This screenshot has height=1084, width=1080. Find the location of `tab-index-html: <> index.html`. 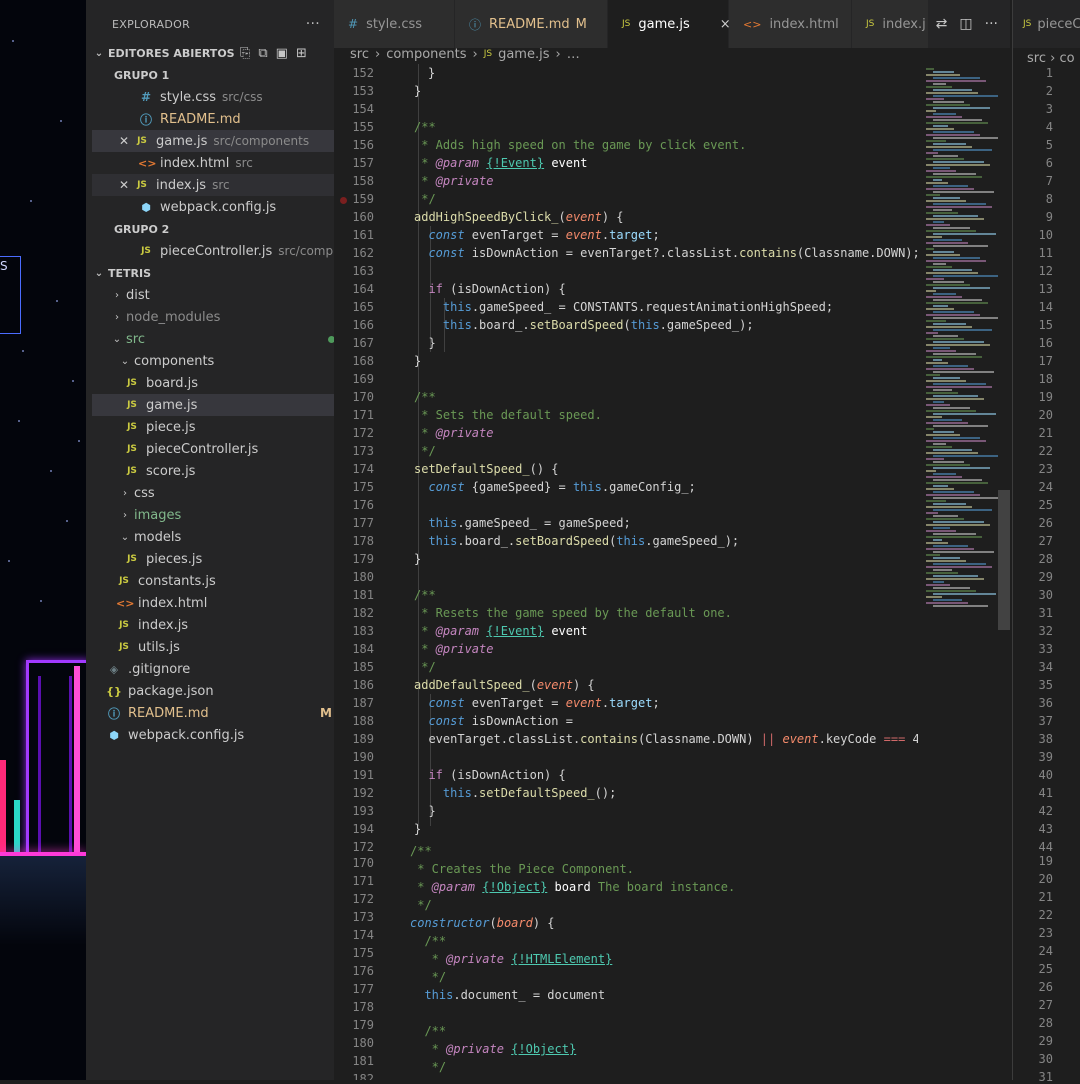

tab-index-html: <> index.html is located at coordinates (790, 24).